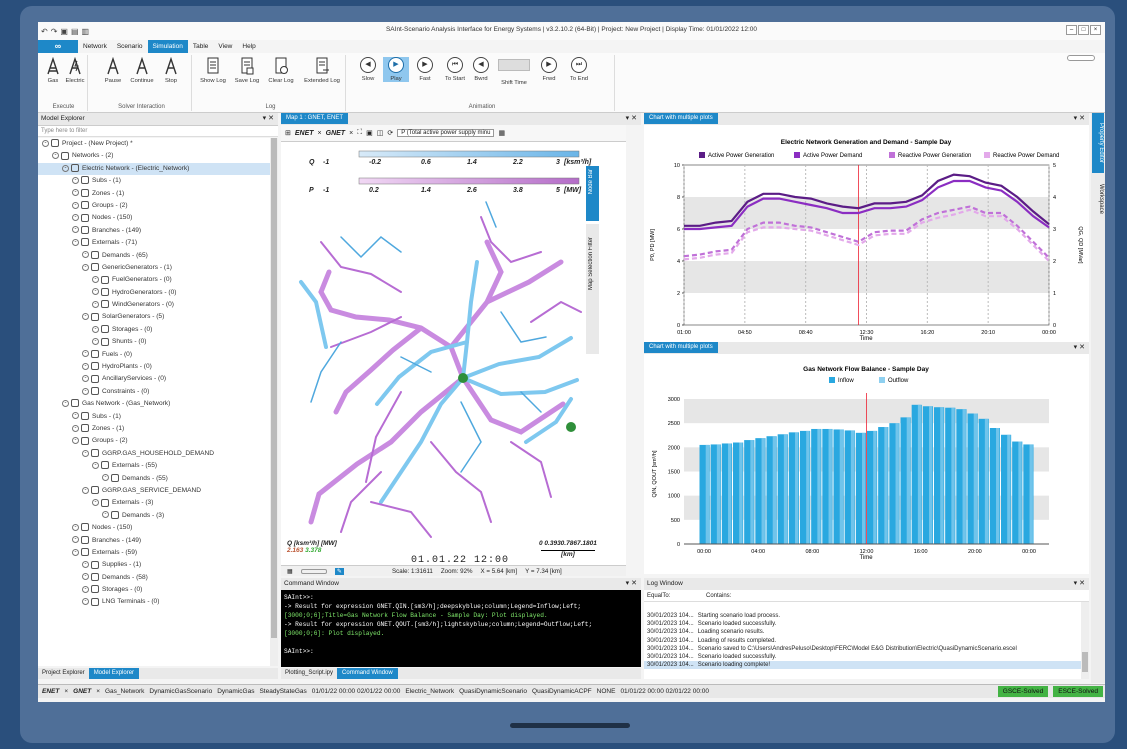 The width and height of the screenshot is (1127, 749). Describe the element at coordinates (158, 503) in the screenshot. I see `tree-node: - Externals - (3)` at that location.